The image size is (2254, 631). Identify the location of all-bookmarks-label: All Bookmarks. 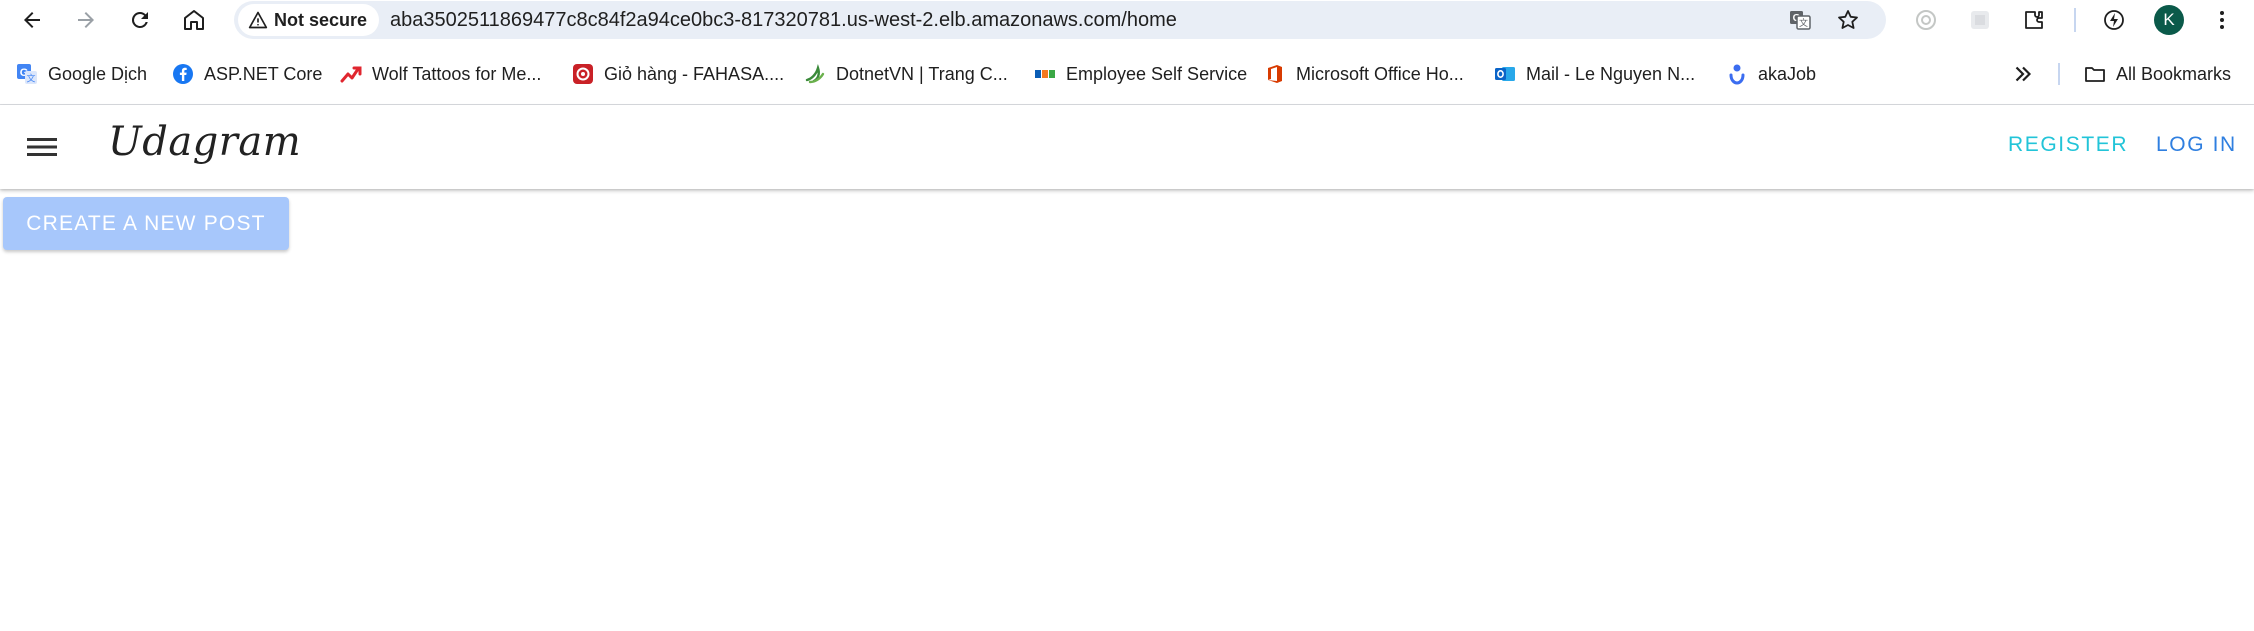
(2174, 73).